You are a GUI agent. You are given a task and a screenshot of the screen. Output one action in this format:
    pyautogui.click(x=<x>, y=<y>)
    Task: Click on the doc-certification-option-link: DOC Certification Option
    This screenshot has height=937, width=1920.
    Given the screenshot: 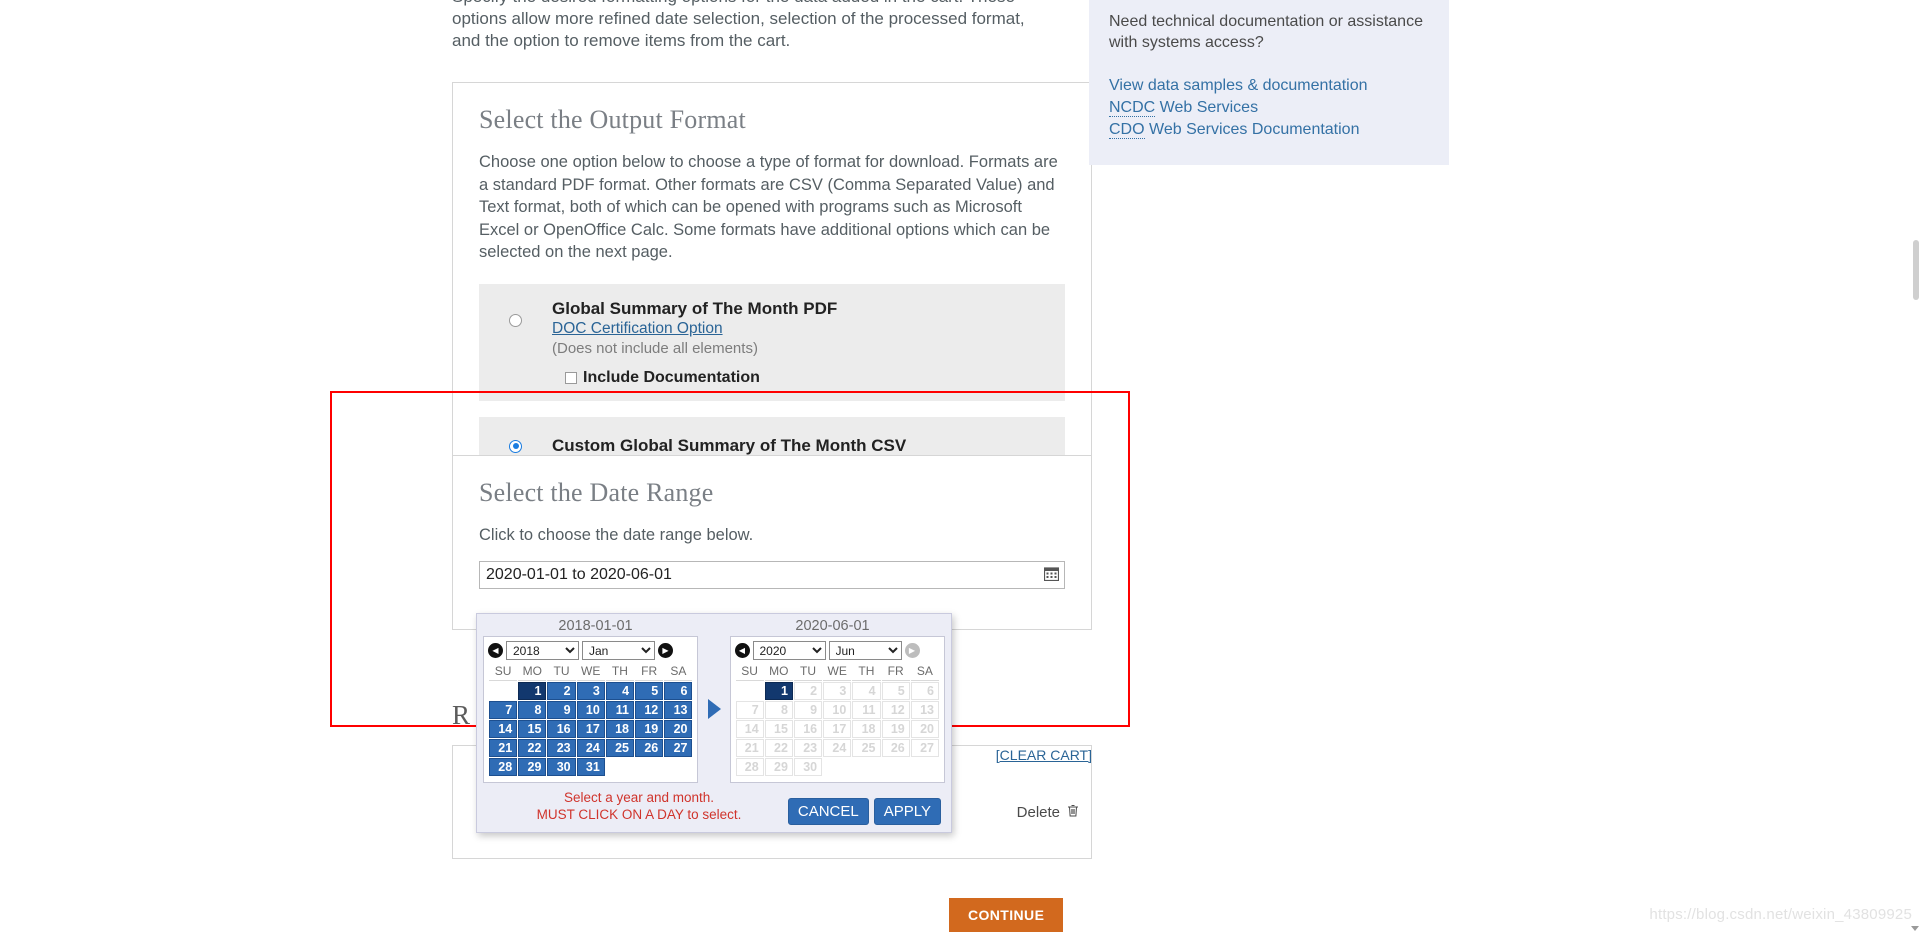 What is the action you would take?
    pyautogui.click(x=808, y=329)
    